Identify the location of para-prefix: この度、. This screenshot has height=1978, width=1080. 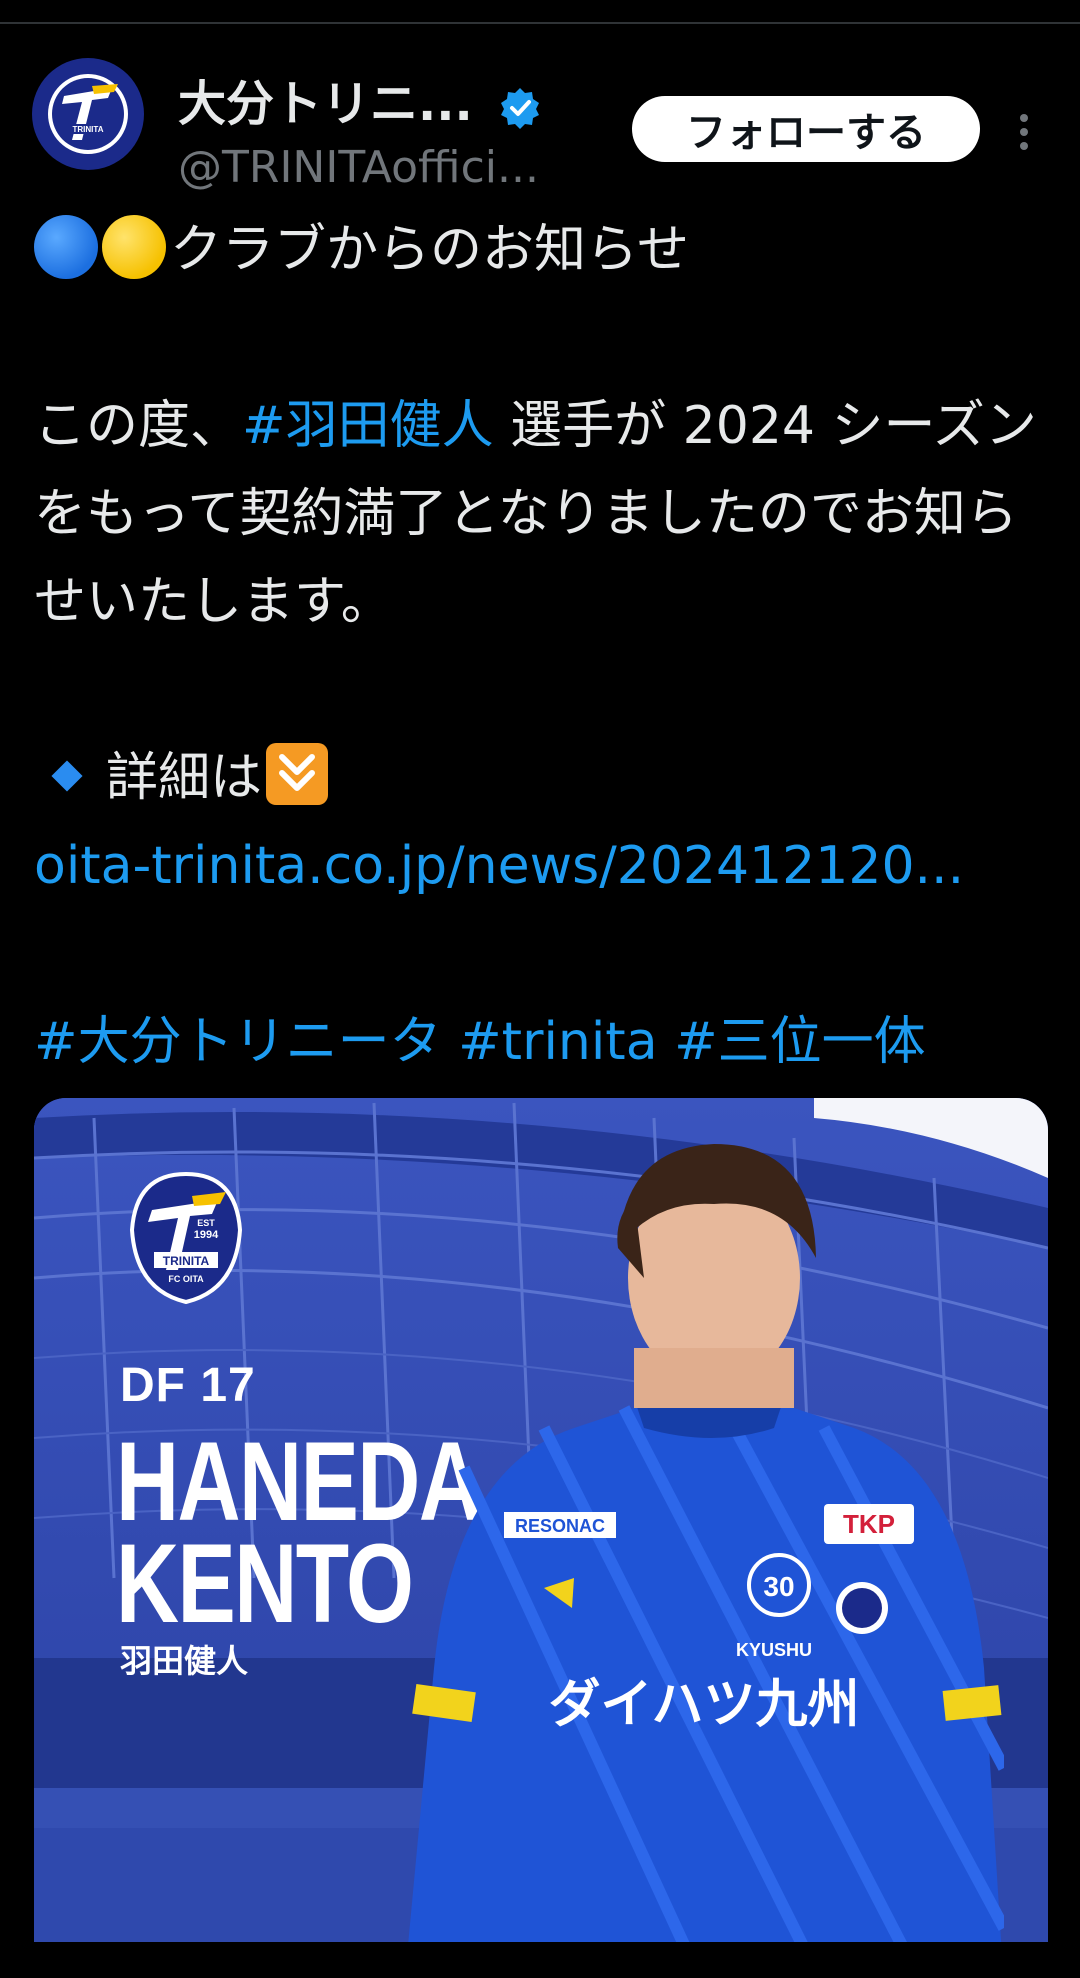
(138, 426).